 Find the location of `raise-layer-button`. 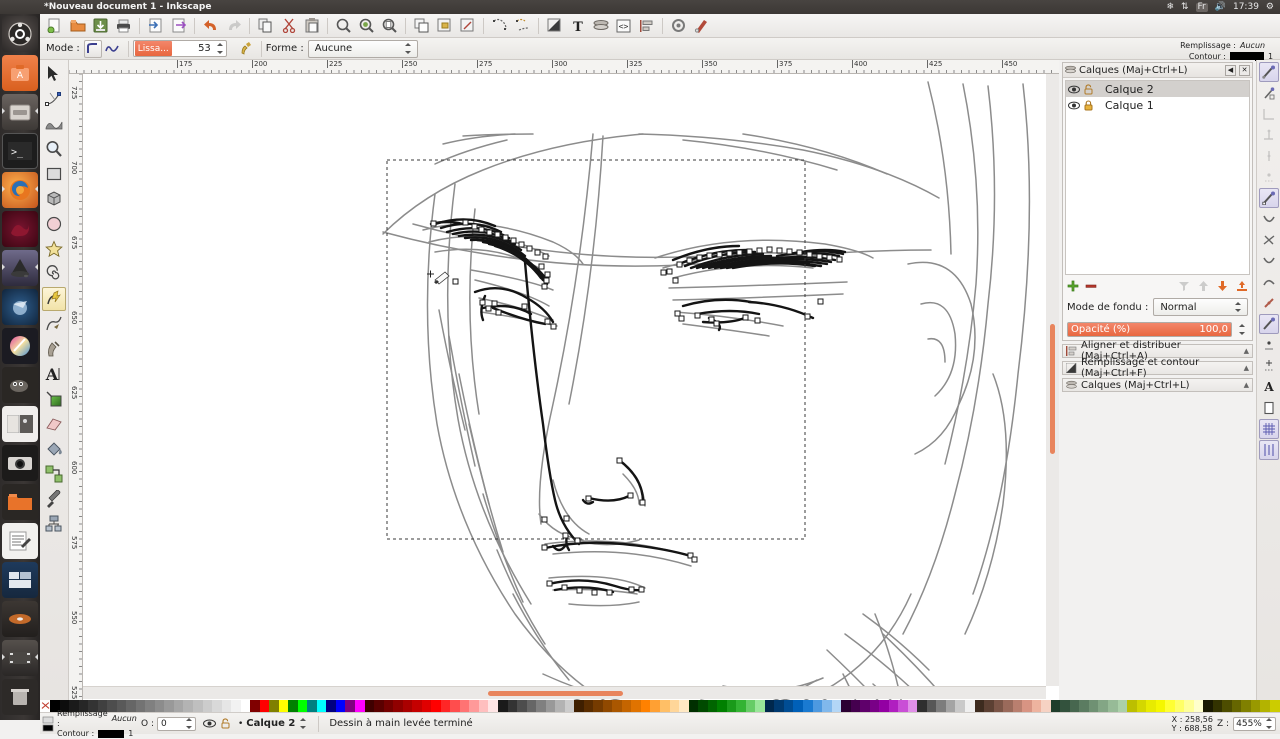

raise-layer-button is located at coordinates (1203, 286).